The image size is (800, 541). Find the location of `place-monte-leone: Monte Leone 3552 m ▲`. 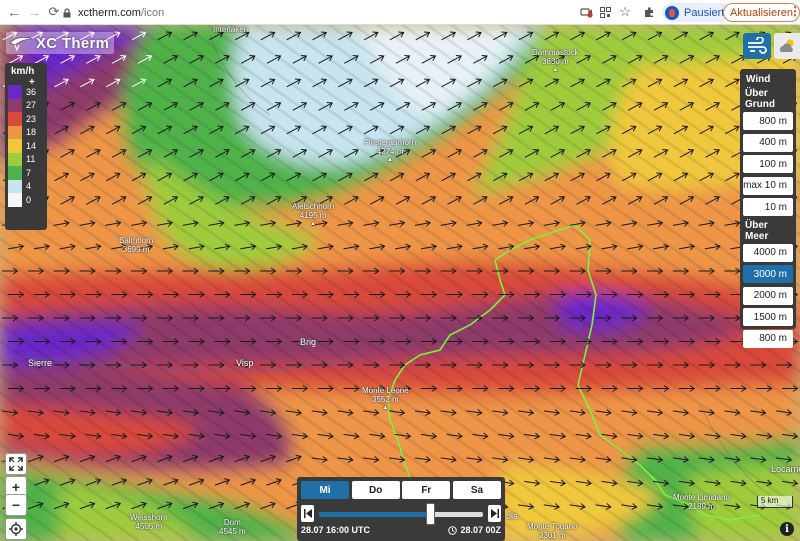

place-monte-leone: Monte Leone 3552 m ▲ is located at coordinates (385, 398).